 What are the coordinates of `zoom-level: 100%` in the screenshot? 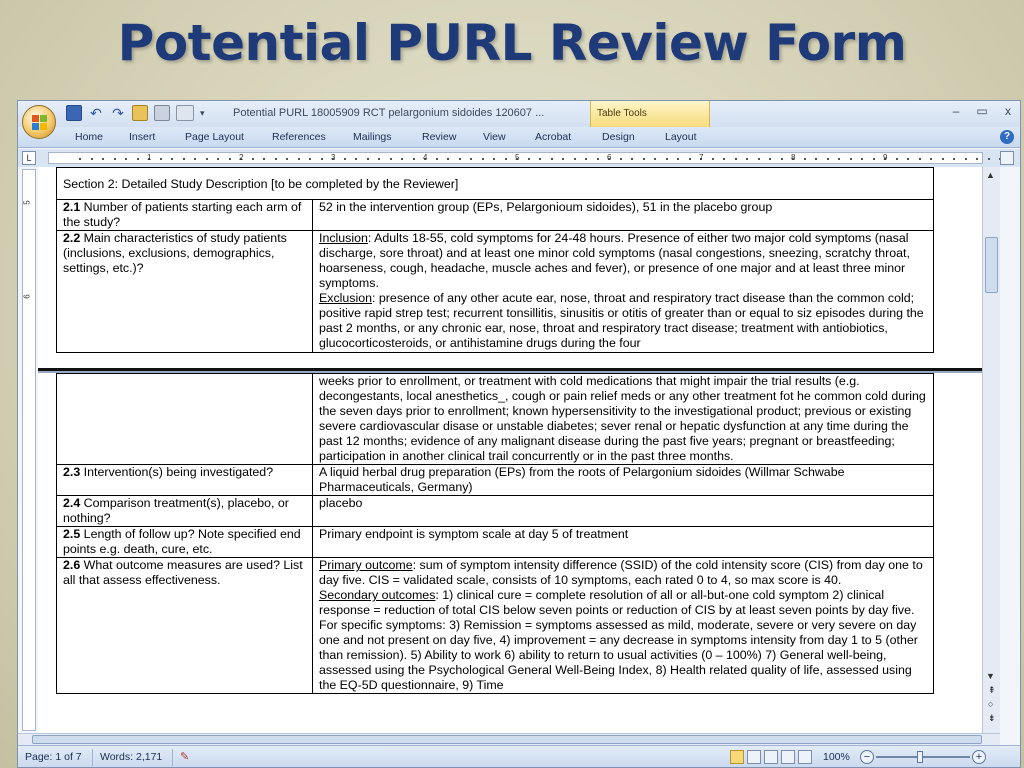 It's located at (836, 757).